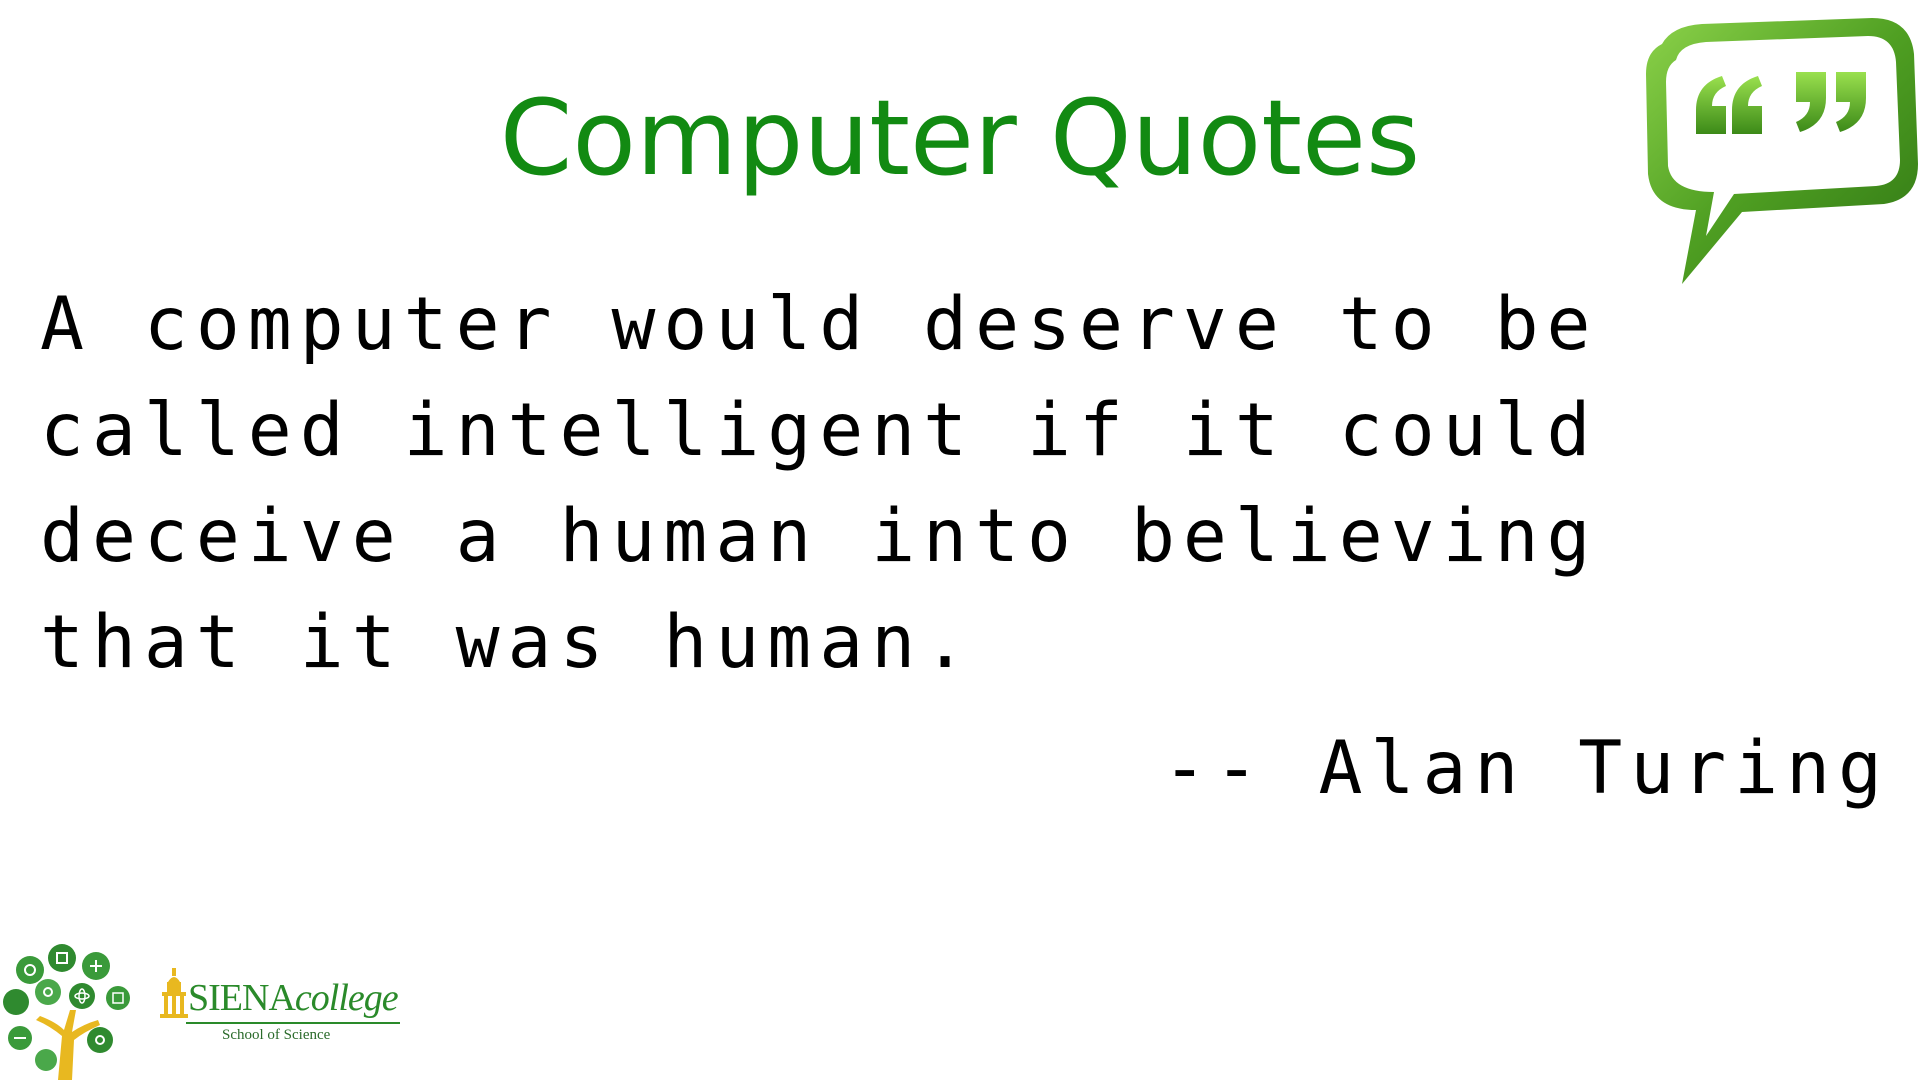  Describe the element at coordinates (66, 1012) in the screenshot. I see `science-tree-logo` at that location.